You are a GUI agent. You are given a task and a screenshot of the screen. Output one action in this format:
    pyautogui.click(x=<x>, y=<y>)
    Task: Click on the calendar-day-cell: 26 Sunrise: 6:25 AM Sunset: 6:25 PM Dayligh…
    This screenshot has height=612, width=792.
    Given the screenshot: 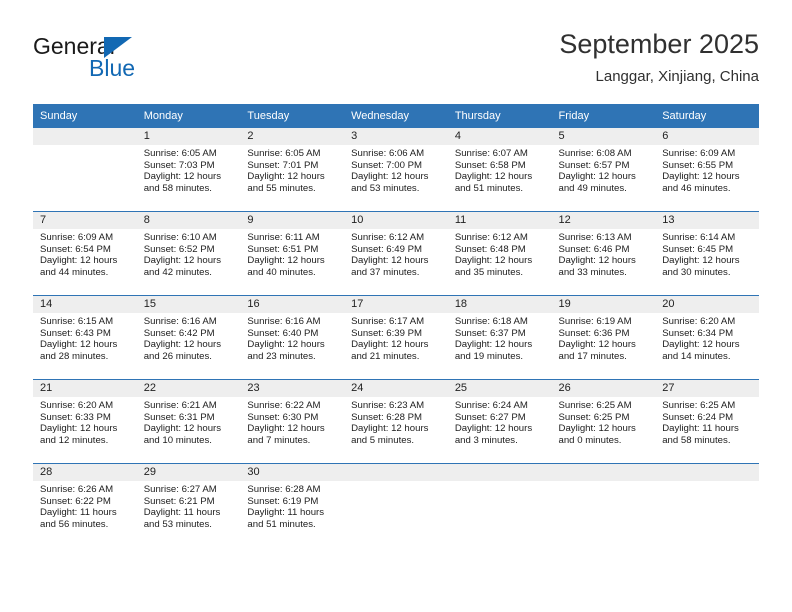 What is the action you would take?
    pyautogui.click(x=603, y=421)
    